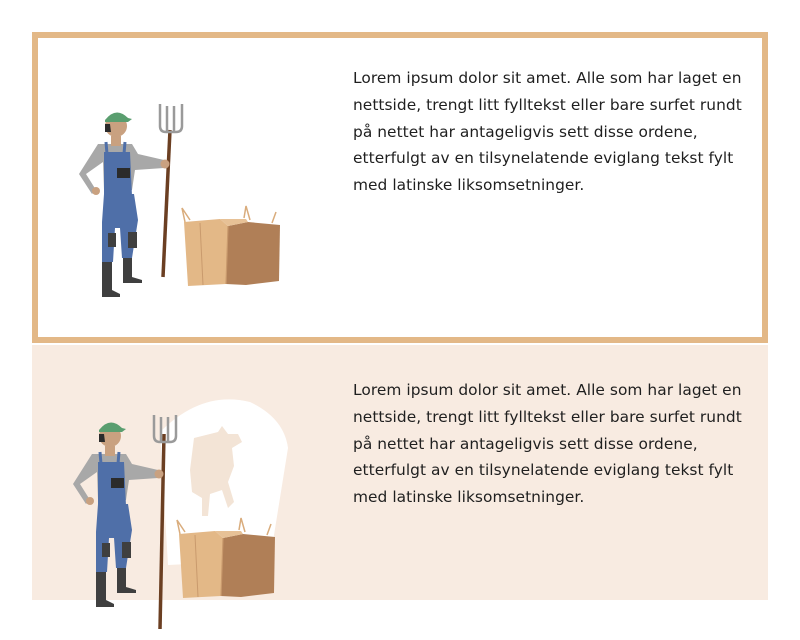 This screenshot has height=640, width=800. I want to click on hay-bale-icon, so click(230, 245).